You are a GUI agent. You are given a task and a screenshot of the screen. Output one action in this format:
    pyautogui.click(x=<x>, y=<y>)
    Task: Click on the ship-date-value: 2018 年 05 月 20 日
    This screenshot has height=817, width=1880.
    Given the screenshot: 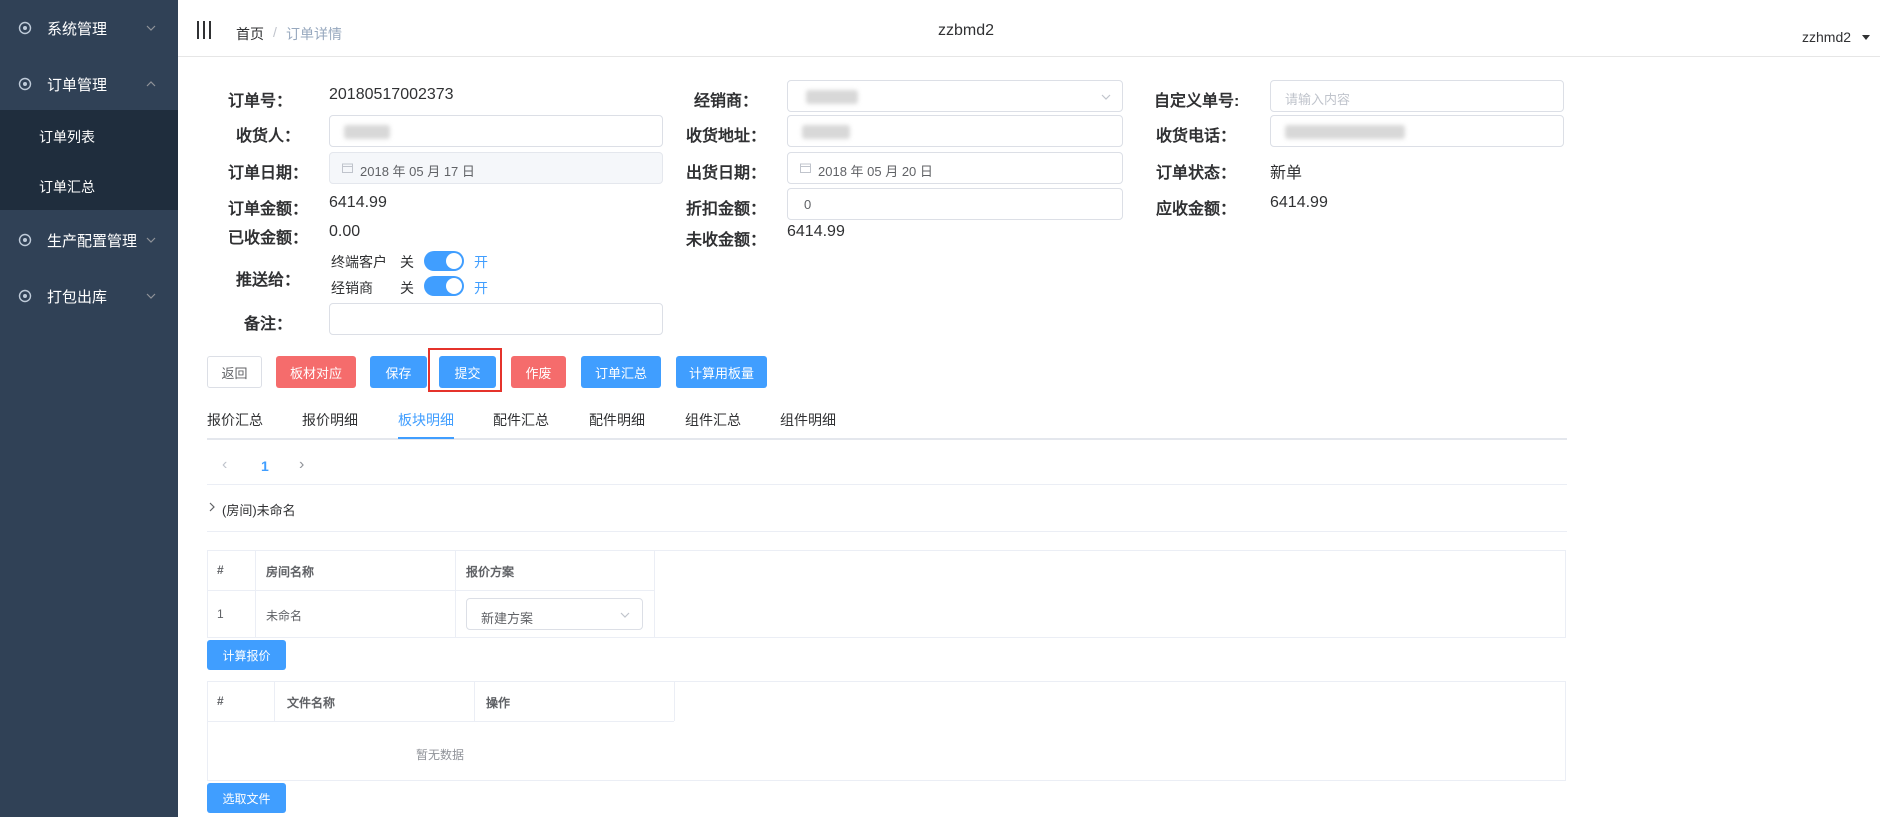 What is the action you would take?
    pyautogui.click(x=875, y=171)
    